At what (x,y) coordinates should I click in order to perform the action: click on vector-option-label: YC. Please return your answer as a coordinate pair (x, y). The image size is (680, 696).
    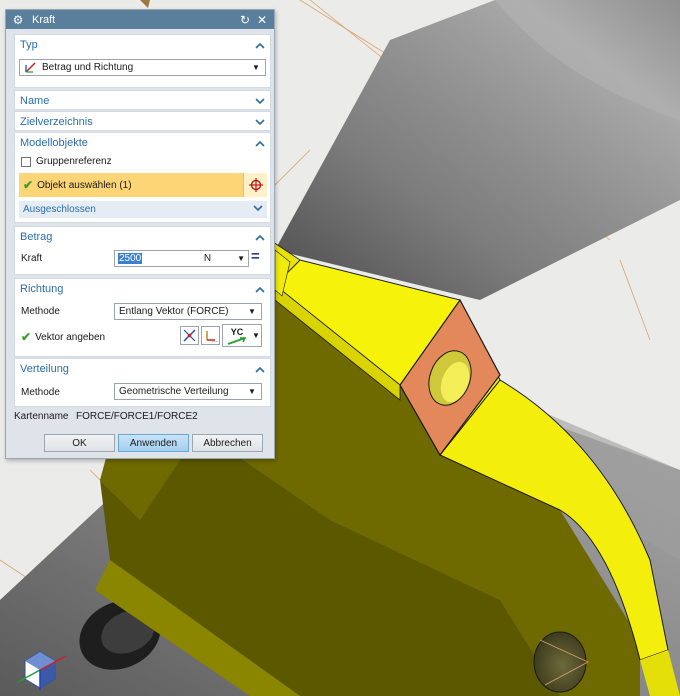
    Looking at the image, I should click on (237, 331).